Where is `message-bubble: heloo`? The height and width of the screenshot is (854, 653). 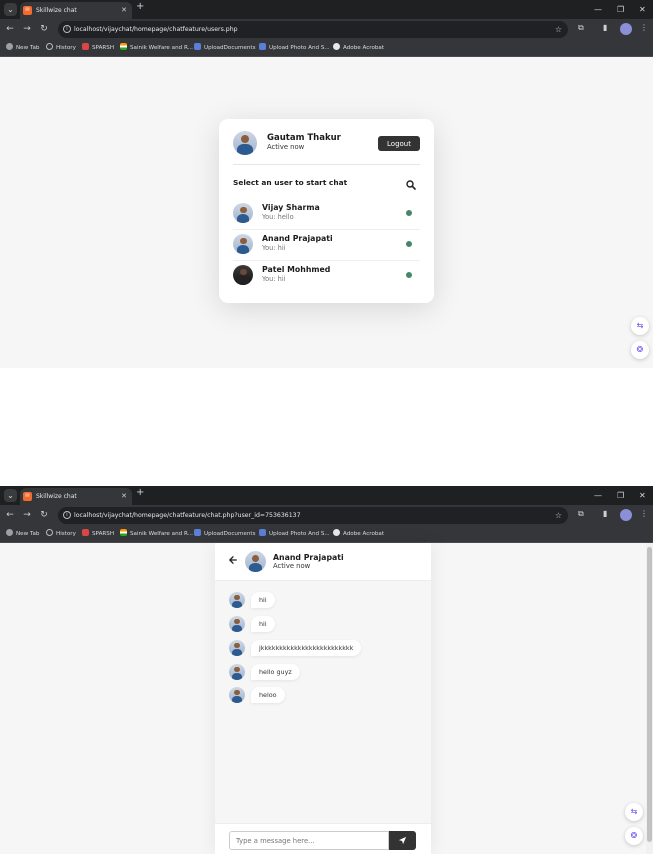 message-bubble: heloo is located at coordinates (268, 695).